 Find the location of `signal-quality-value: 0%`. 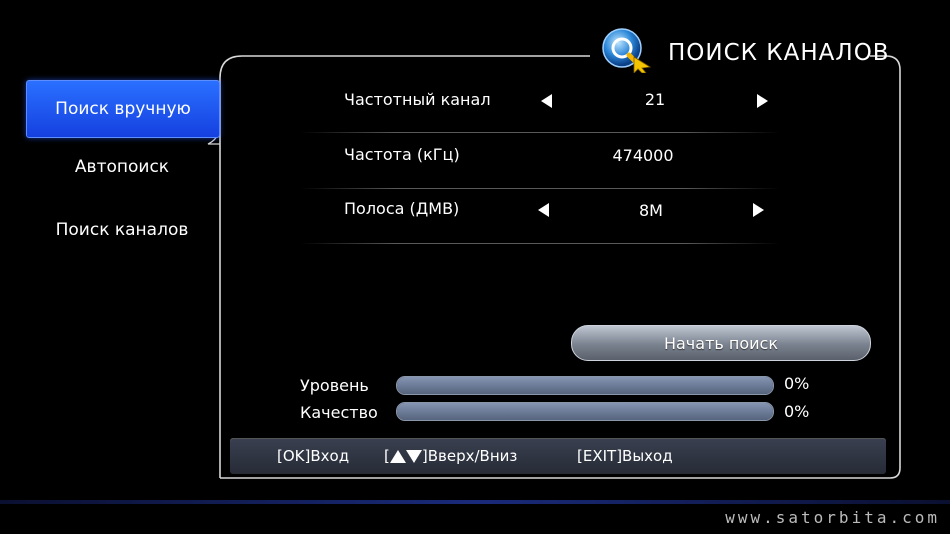

signal-quality-value: 0% is located at coordinates (797, 411).